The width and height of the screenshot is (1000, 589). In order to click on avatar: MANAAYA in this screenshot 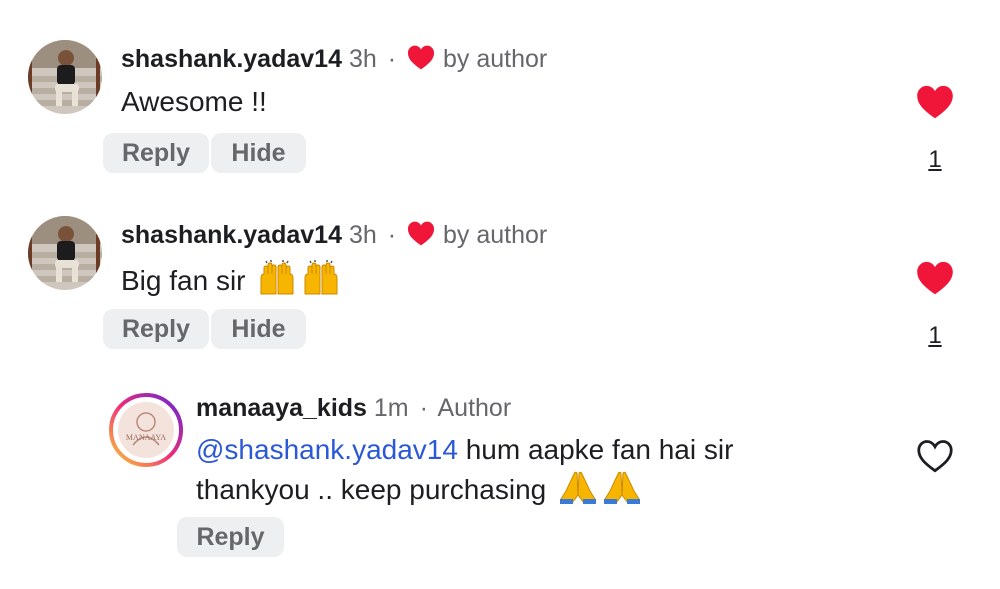, I will do `click(146, 430)`.